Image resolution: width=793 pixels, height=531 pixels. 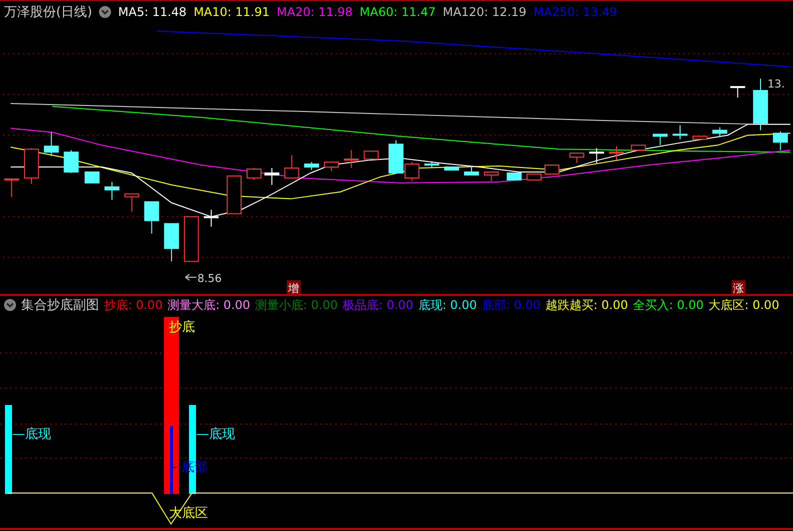 What do you see at coordinates (586, 305) in the screenshot?
I see `indicator-value: 越跌越买: 0.00` at bounding box center [586, 305].